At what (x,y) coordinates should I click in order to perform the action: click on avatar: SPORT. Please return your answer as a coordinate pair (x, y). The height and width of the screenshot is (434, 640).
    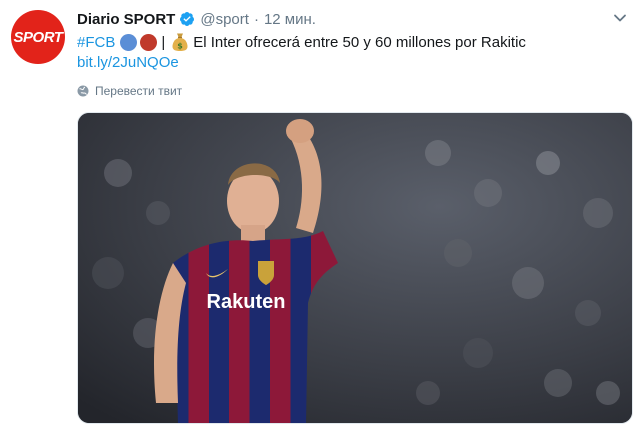
    Looking at the image, I should click on (38, 37).